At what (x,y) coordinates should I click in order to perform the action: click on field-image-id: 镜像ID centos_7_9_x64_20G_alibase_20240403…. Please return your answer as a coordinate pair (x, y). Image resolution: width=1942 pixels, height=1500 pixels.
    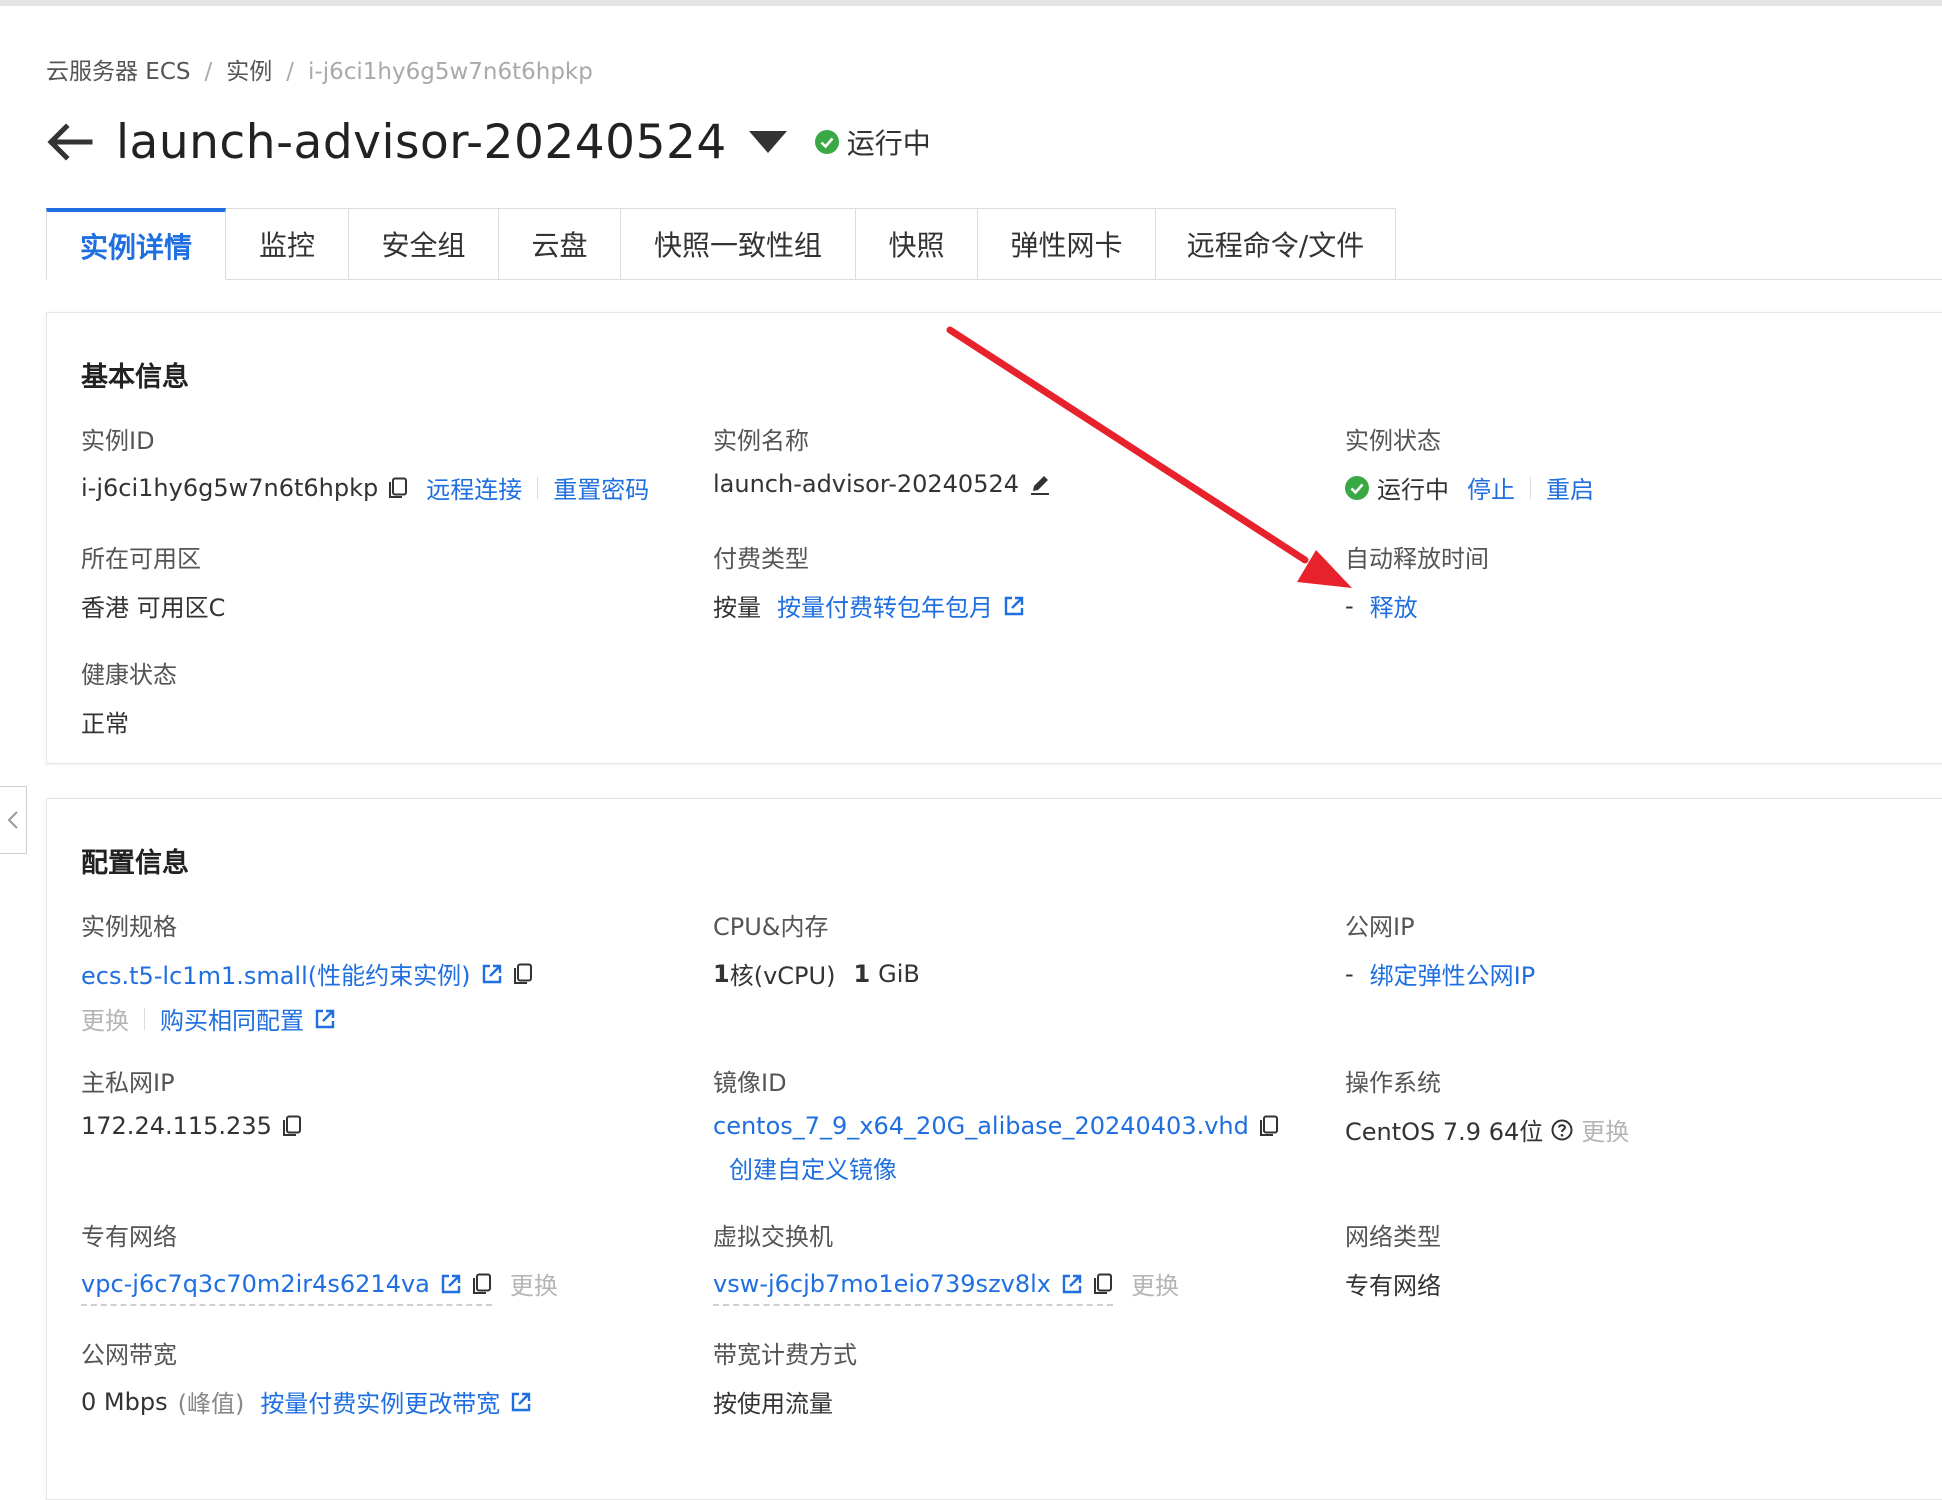
    Looking at the image, I should click on (996, 1124).